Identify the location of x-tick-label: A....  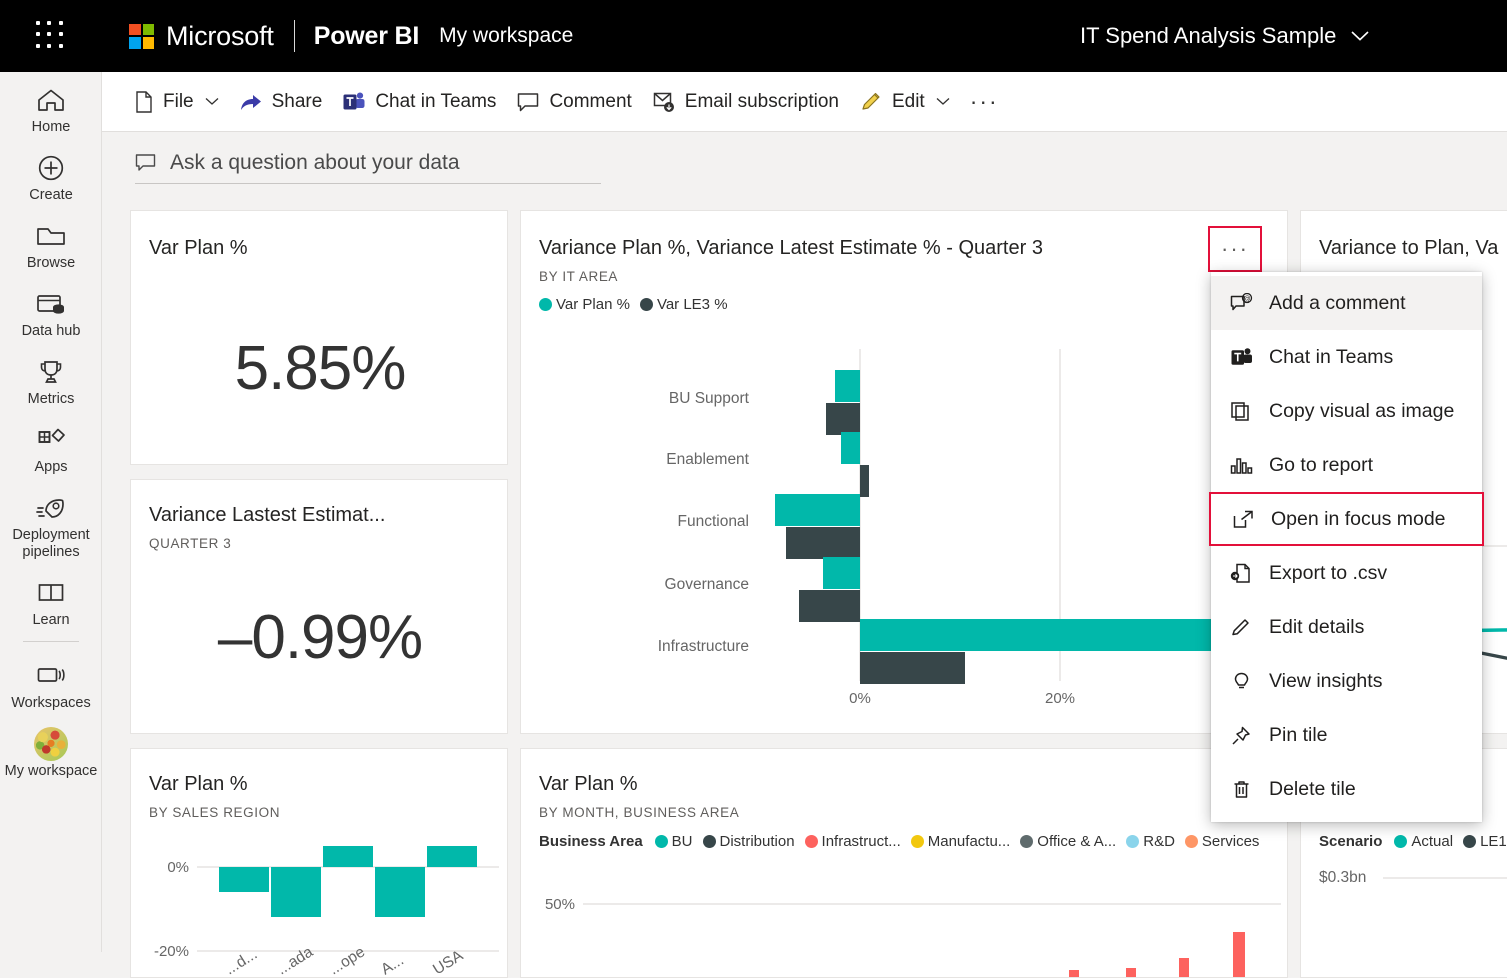
(392, 965).